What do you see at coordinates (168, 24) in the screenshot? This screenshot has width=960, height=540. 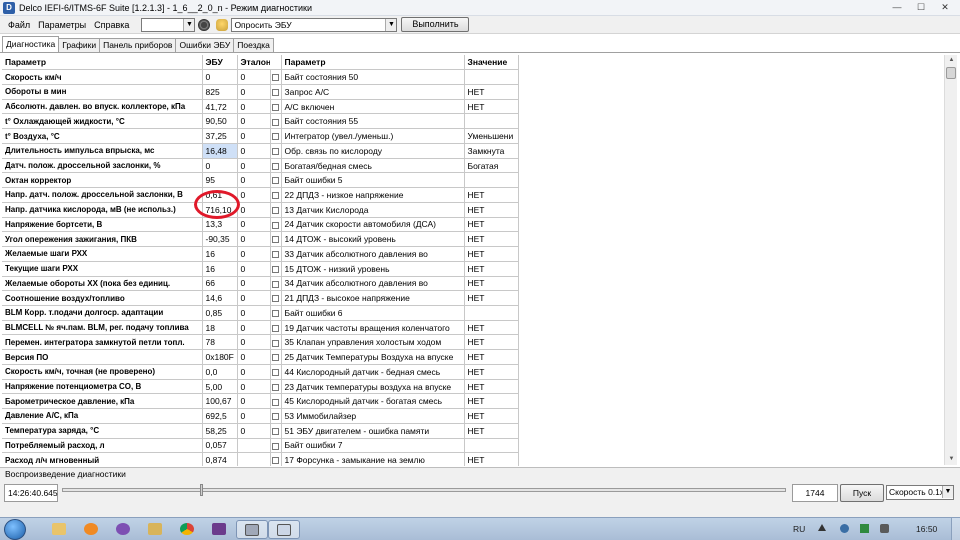 I see `port-dropdown: ▼` at bounding box center [168, 24].